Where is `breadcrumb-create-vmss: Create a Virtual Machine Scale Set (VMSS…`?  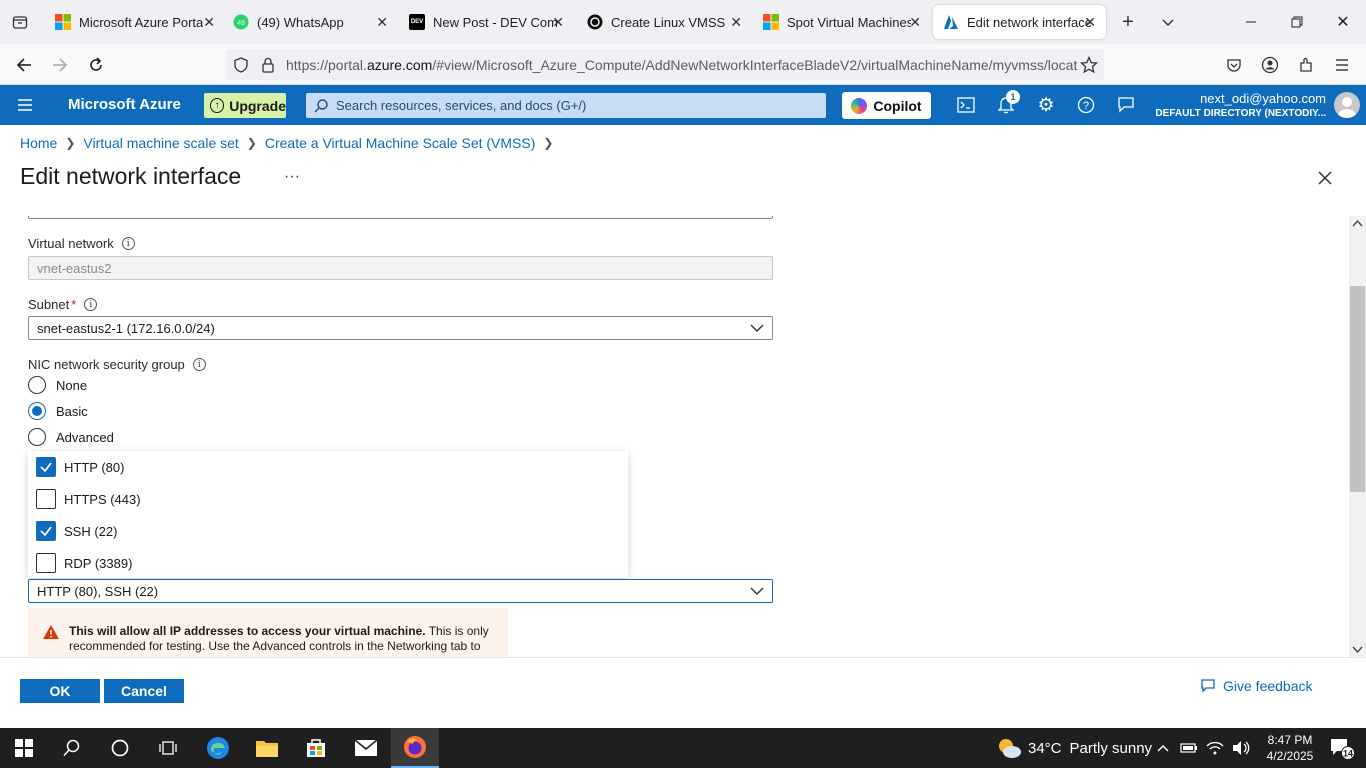 breadcrumb-create-vmss: Create a Virtual Machine Scale Set (VMSS… is located at coordinates (400, 143).